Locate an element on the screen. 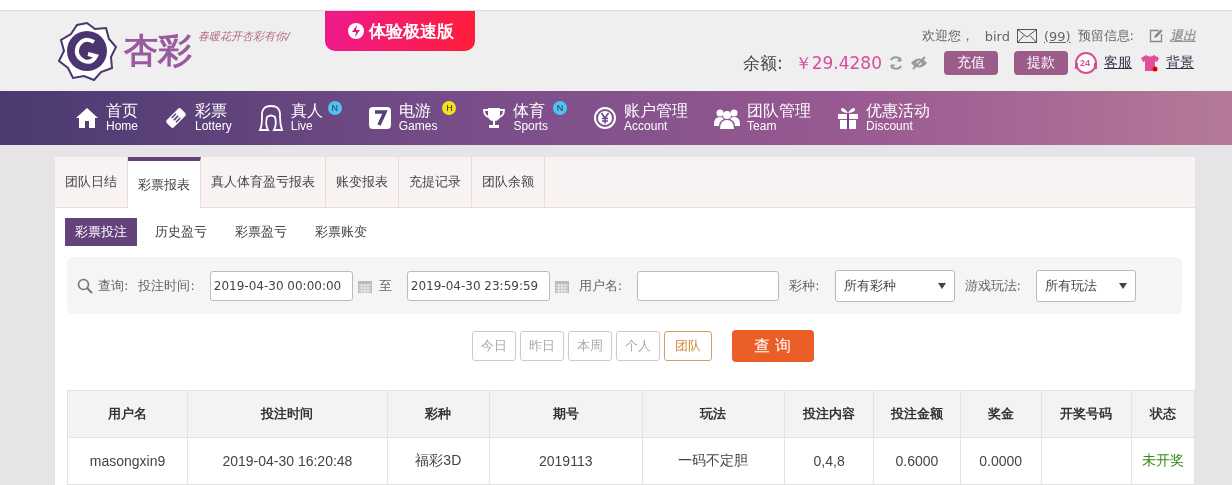 The width and height of the screenshot is (1232, 485). slogan: 春暖花开杏彩有你/ is located at coordinates (244, 36).